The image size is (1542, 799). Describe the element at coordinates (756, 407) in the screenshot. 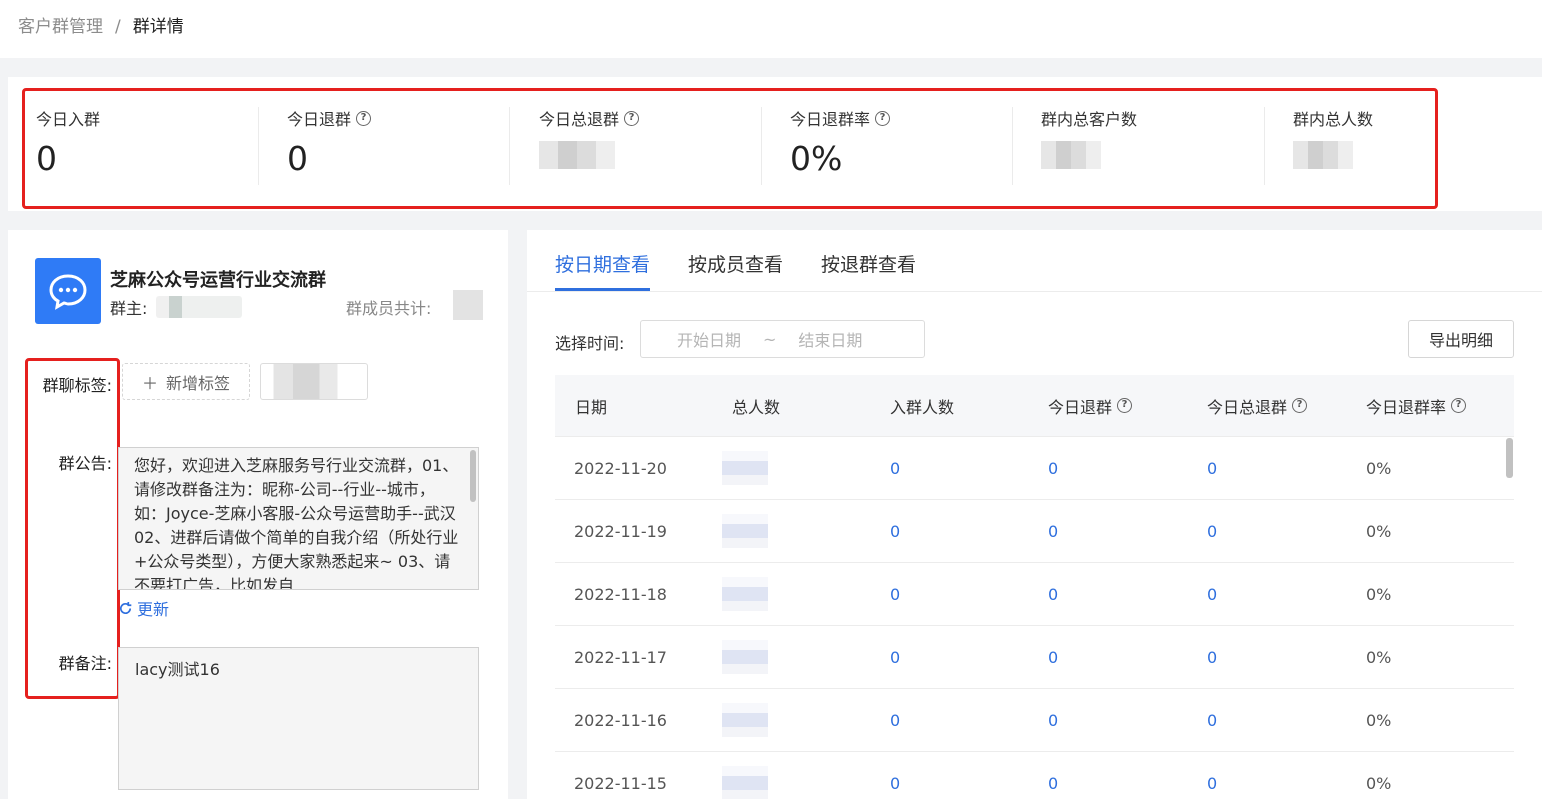

I see `header-total: 总人数` at that location.